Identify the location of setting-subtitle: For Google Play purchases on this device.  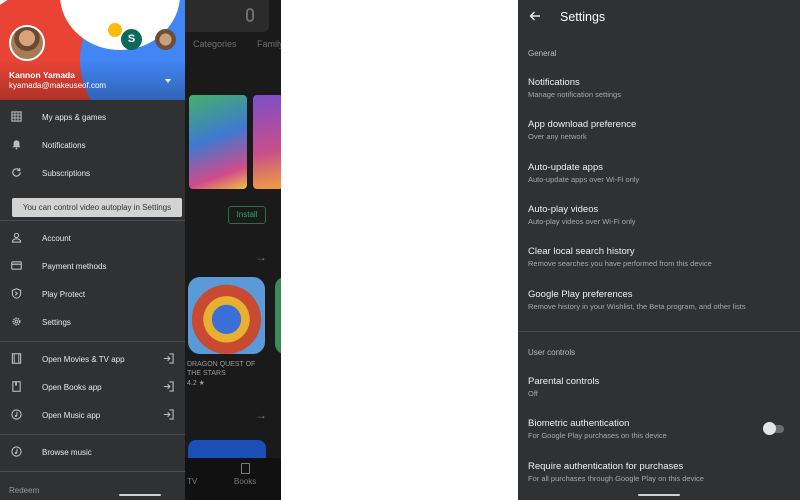
(597, 435).